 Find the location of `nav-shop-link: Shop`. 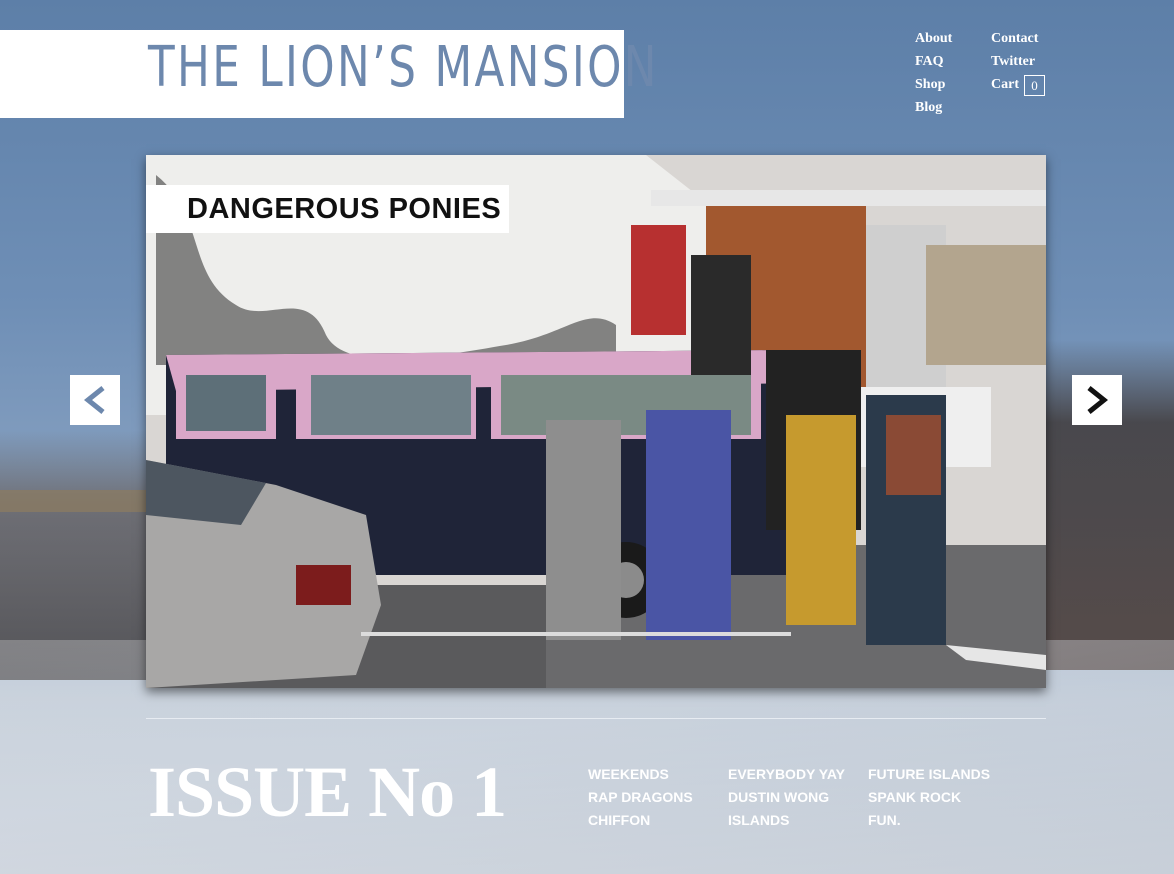

nav-shop-link: Shop is located at coordinates (930, 85).